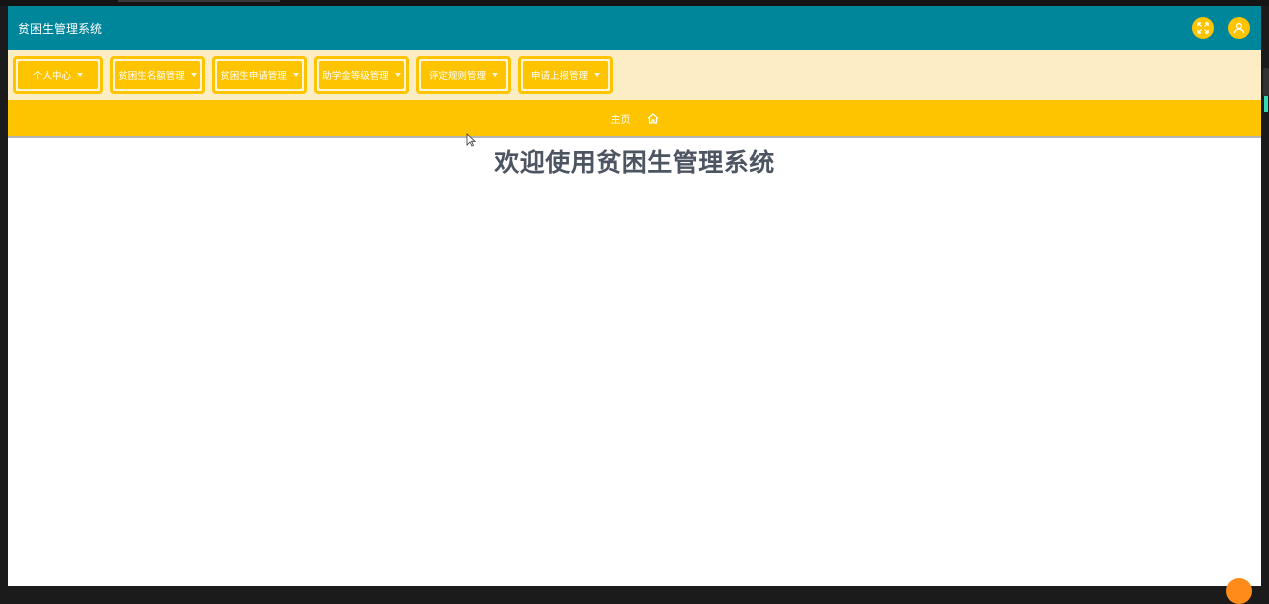 This screenshot has height=604, width=1269. I want to click on menu-grant-level-management: 助学金等级管理, so click(361, 75).